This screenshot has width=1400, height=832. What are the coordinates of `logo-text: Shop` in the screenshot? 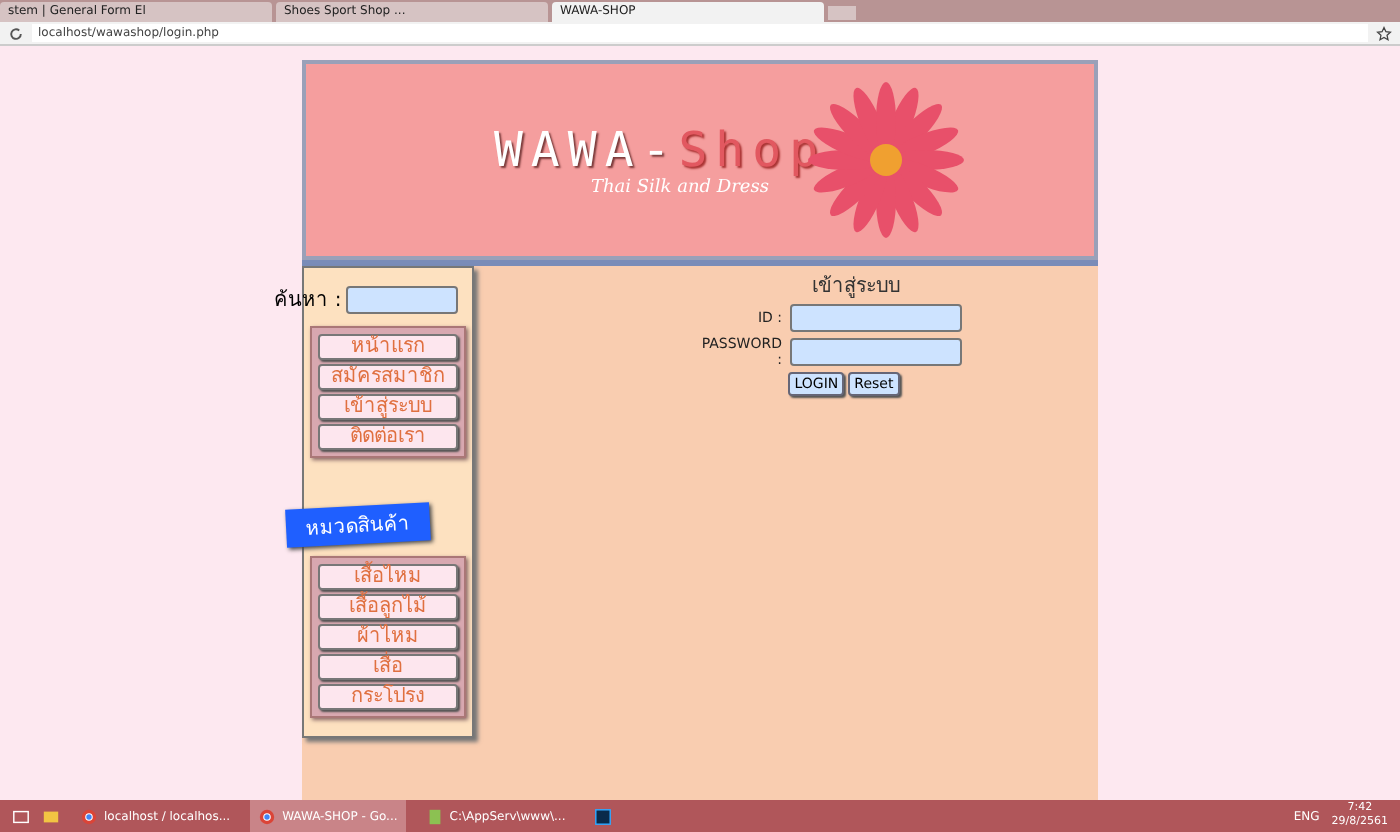 It's located at (752, 150).